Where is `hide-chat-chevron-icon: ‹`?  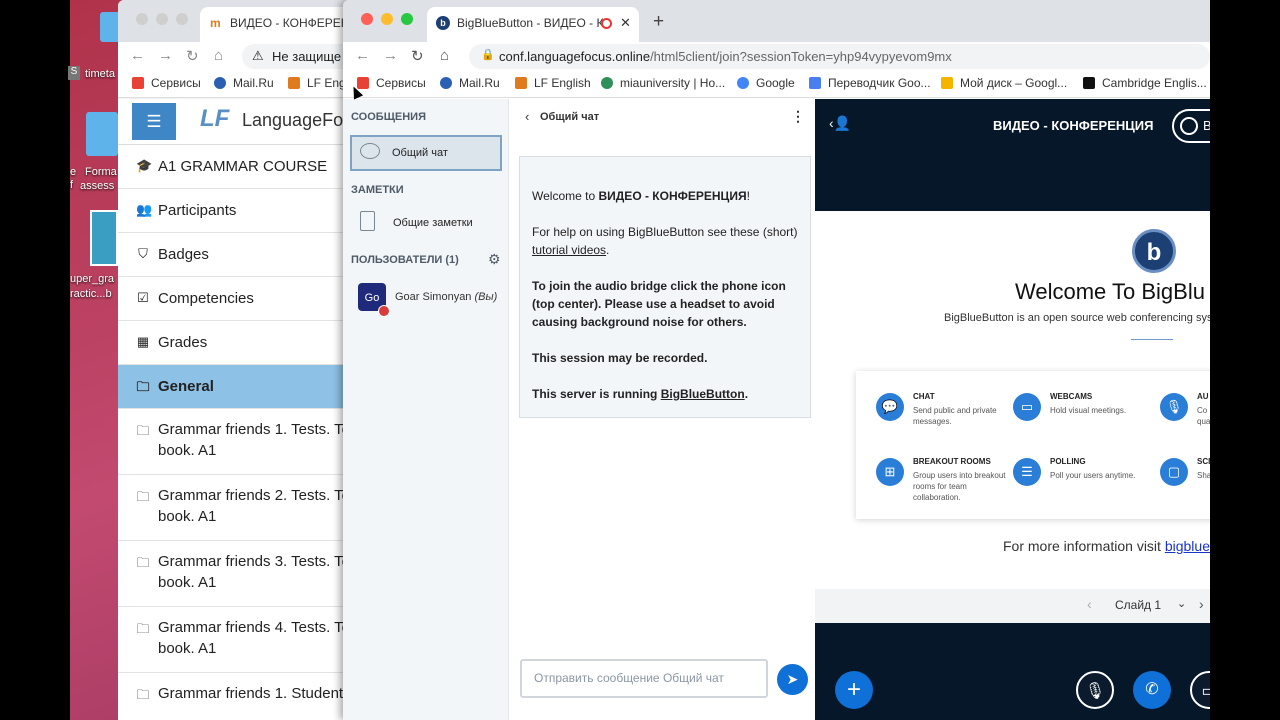 hide-chat-chevron-icon: ‹ is located at coordinates (527, 116).